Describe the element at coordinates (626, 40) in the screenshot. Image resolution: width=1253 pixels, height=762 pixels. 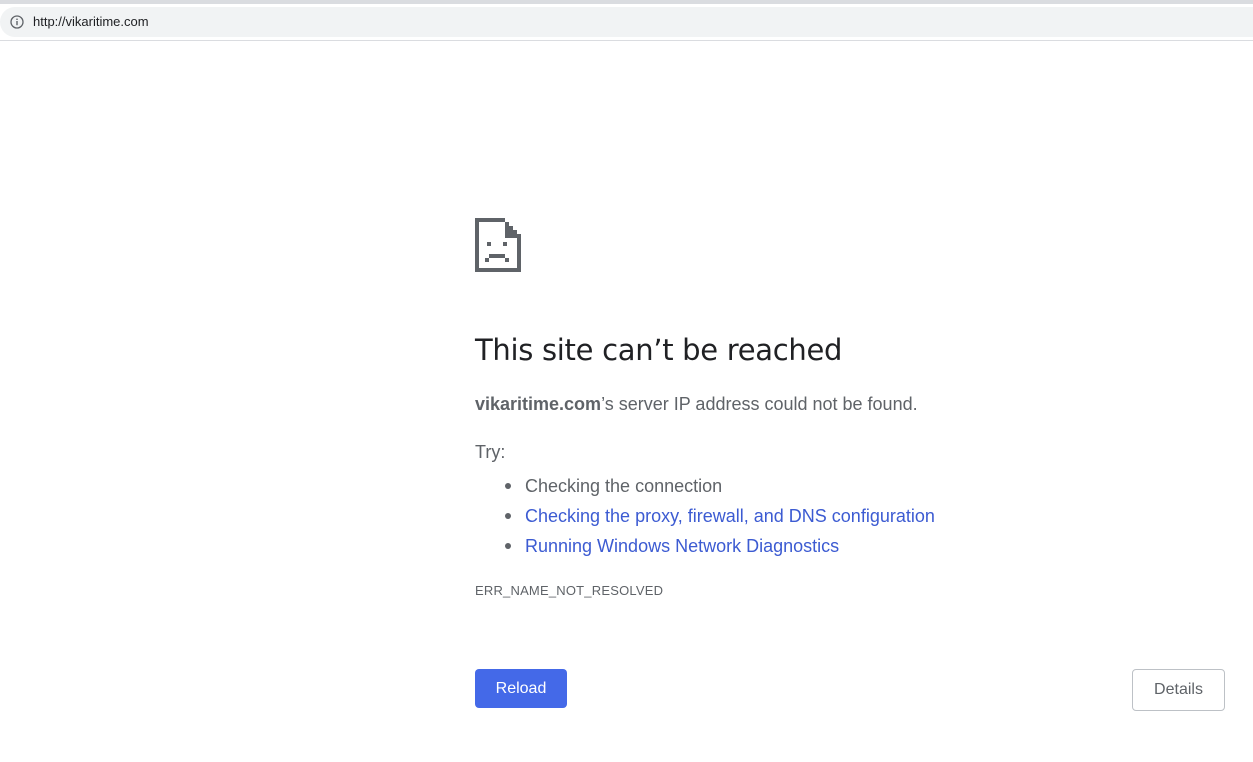
I see `toolbar-divider` at that location.